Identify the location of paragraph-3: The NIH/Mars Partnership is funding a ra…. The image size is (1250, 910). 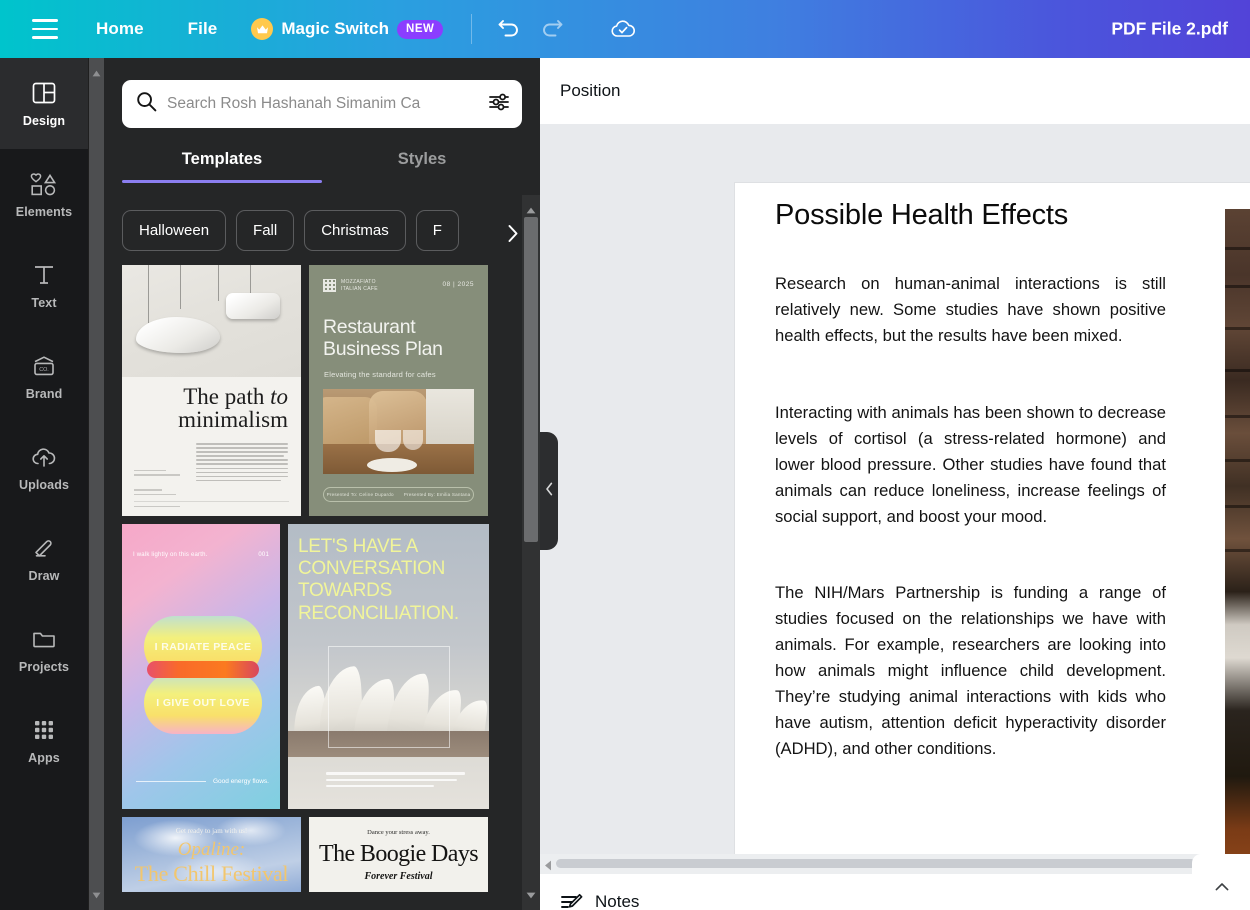
(970, 670).